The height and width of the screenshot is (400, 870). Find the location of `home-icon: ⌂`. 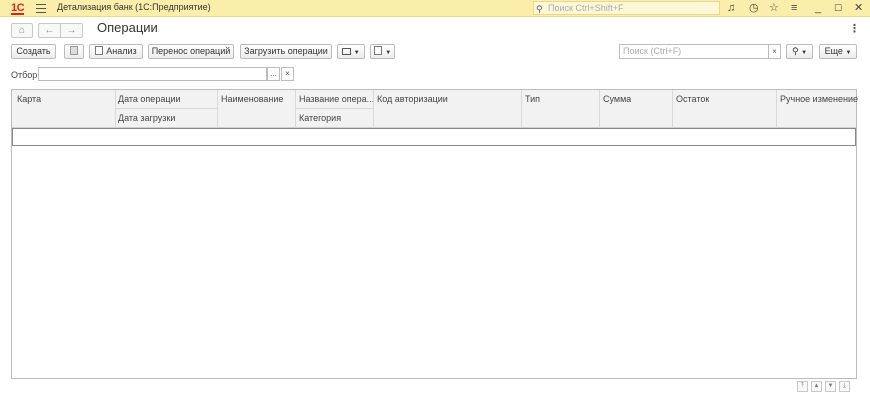

home-icon: ⌂ is located at coordinates (22, 30).